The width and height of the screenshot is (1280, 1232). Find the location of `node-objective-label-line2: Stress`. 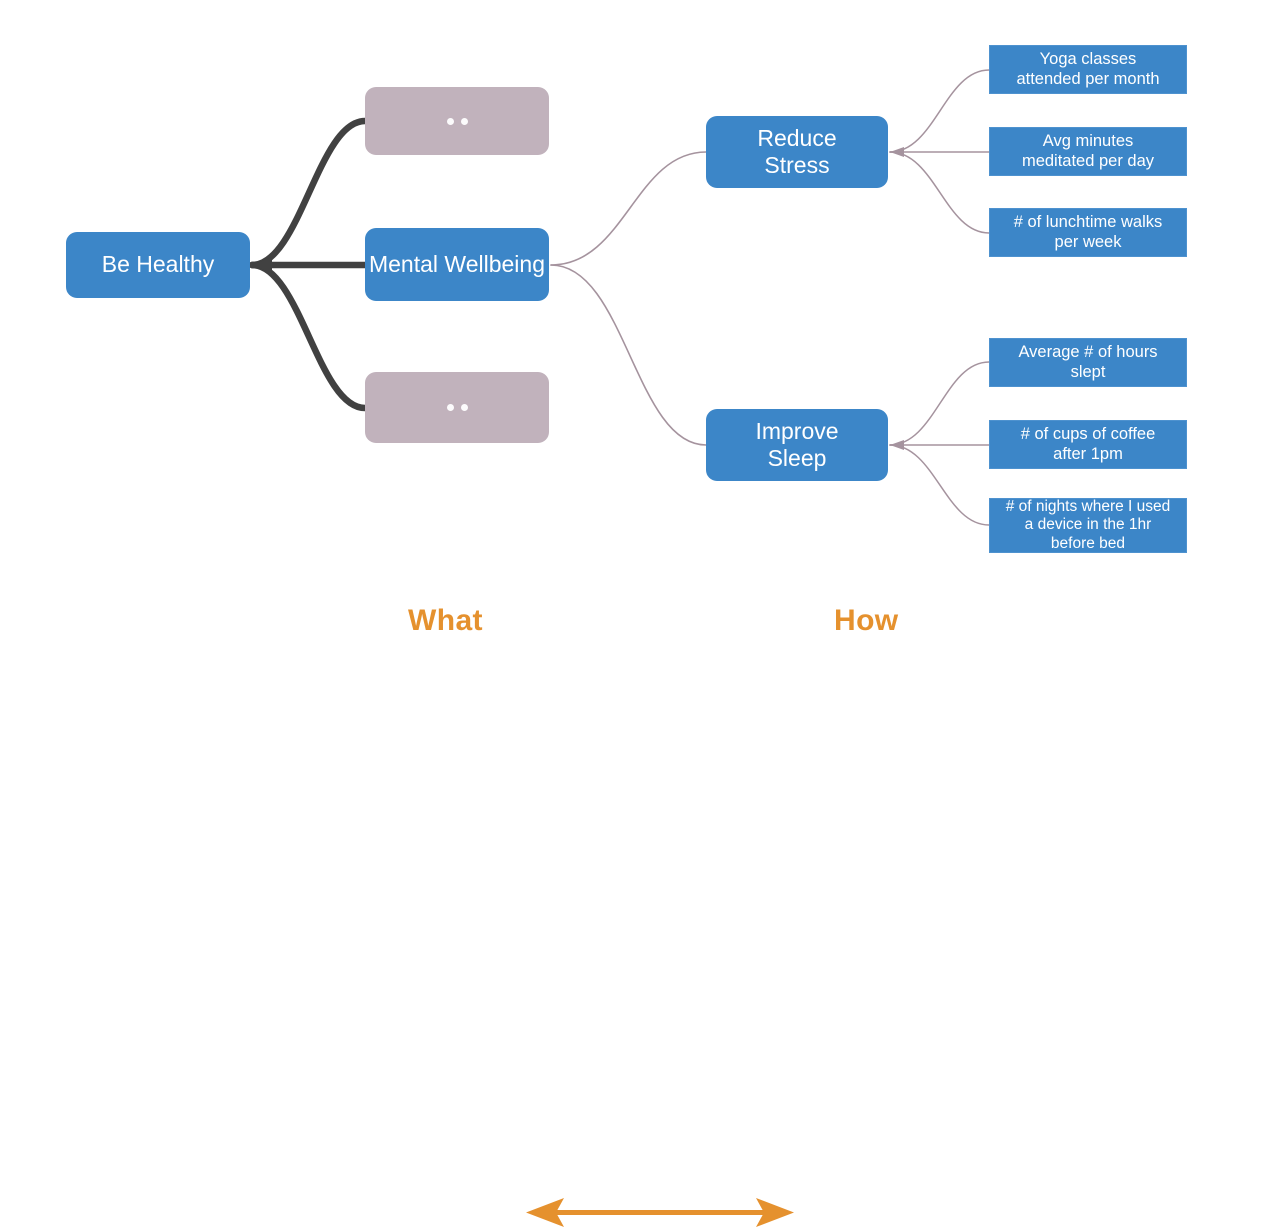

node-objective-label-line2: Stress is located at coordinates (797, 165).